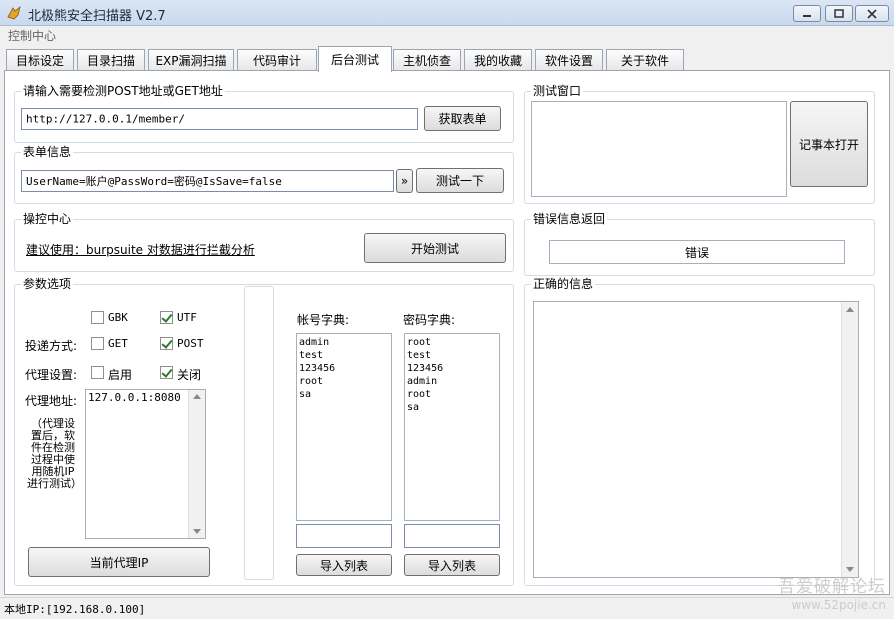  Describe the element at coordinates (118, 343) in the screenshot. I see `get-label: GET` at that location.